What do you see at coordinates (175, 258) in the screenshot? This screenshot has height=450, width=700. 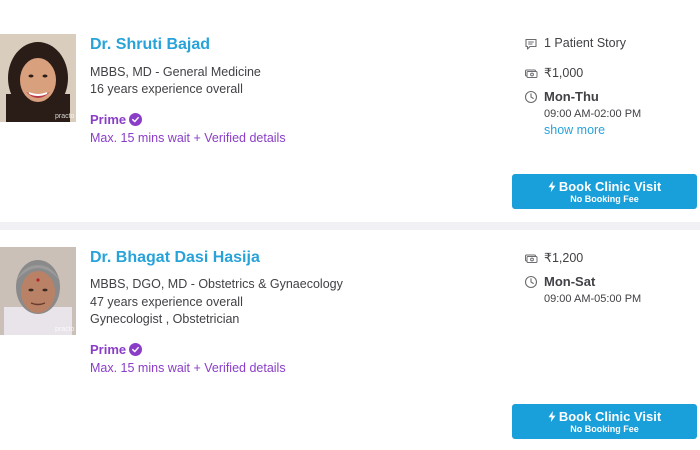 I see `doctor-name: Dr. Bhagat Dasi Hasija` at bounding box center [175, 258].